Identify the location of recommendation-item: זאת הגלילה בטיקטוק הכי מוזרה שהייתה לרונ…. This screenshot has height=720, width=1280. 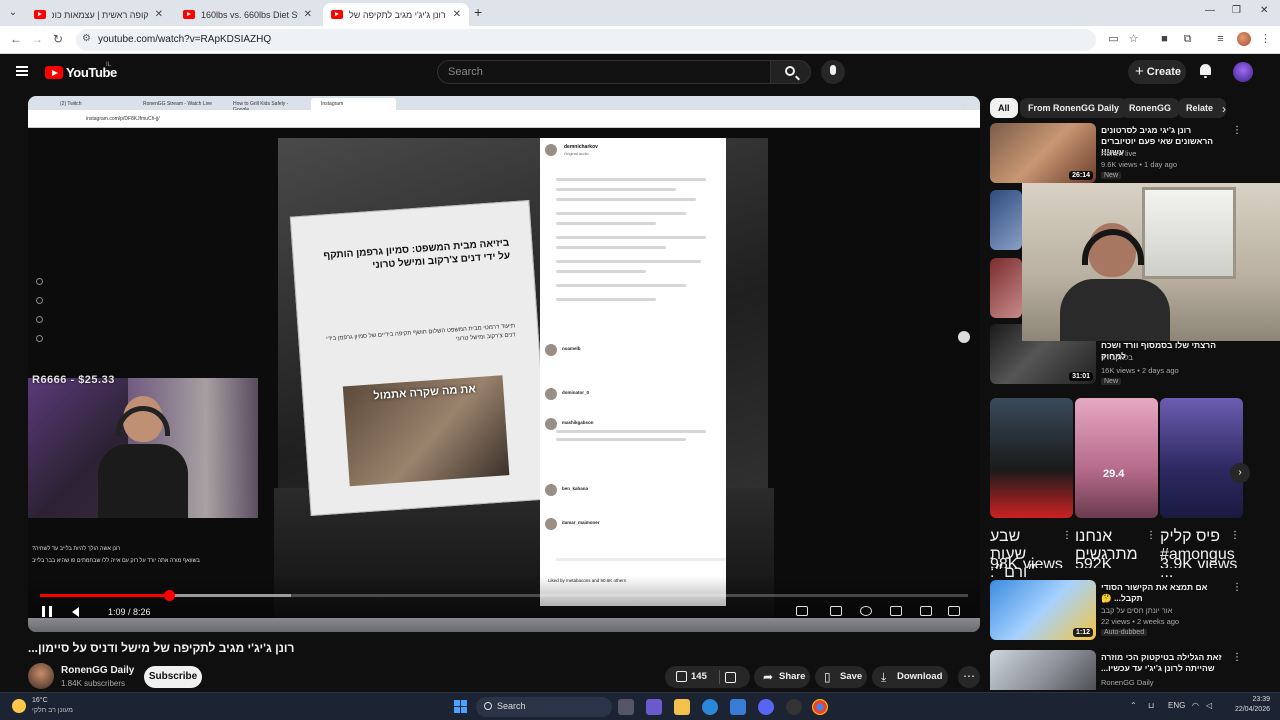
(1115, 670).